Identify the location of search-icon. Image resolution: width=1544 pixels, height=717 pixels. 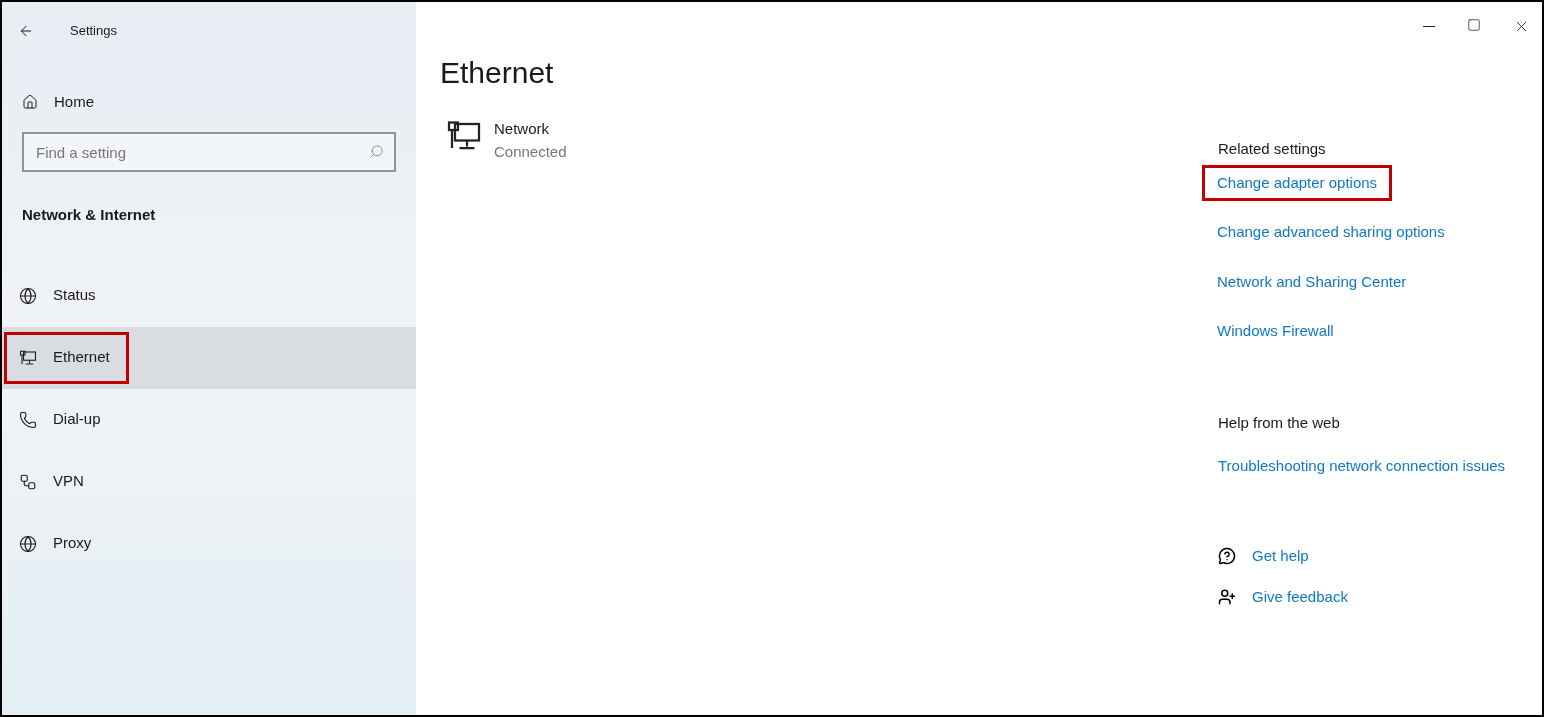
(376, 151).